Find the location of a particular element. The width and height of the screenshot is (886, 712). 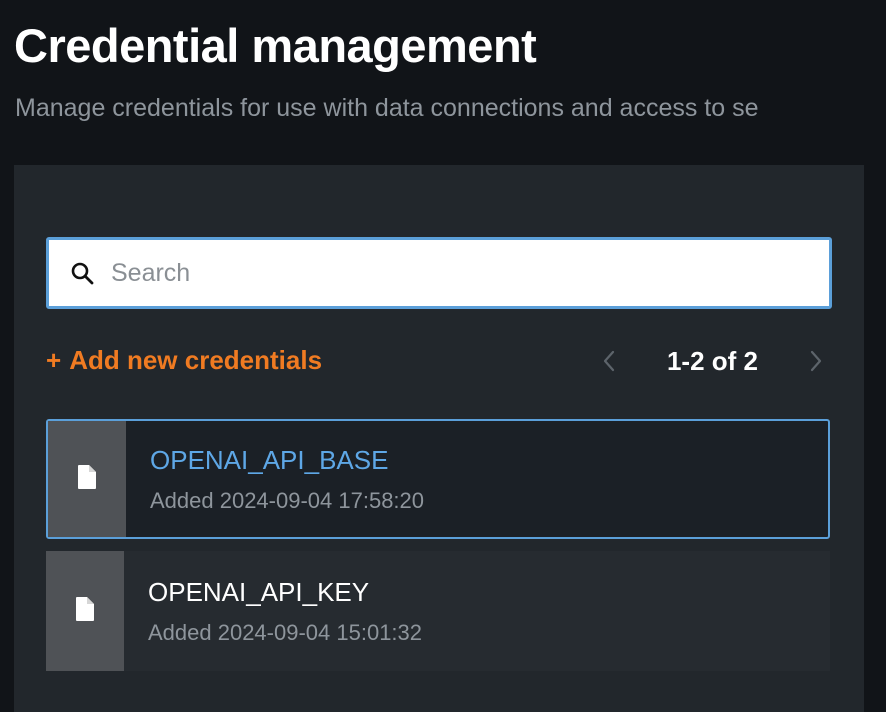

page-title: Credential management is located at coordinates (275, 45).